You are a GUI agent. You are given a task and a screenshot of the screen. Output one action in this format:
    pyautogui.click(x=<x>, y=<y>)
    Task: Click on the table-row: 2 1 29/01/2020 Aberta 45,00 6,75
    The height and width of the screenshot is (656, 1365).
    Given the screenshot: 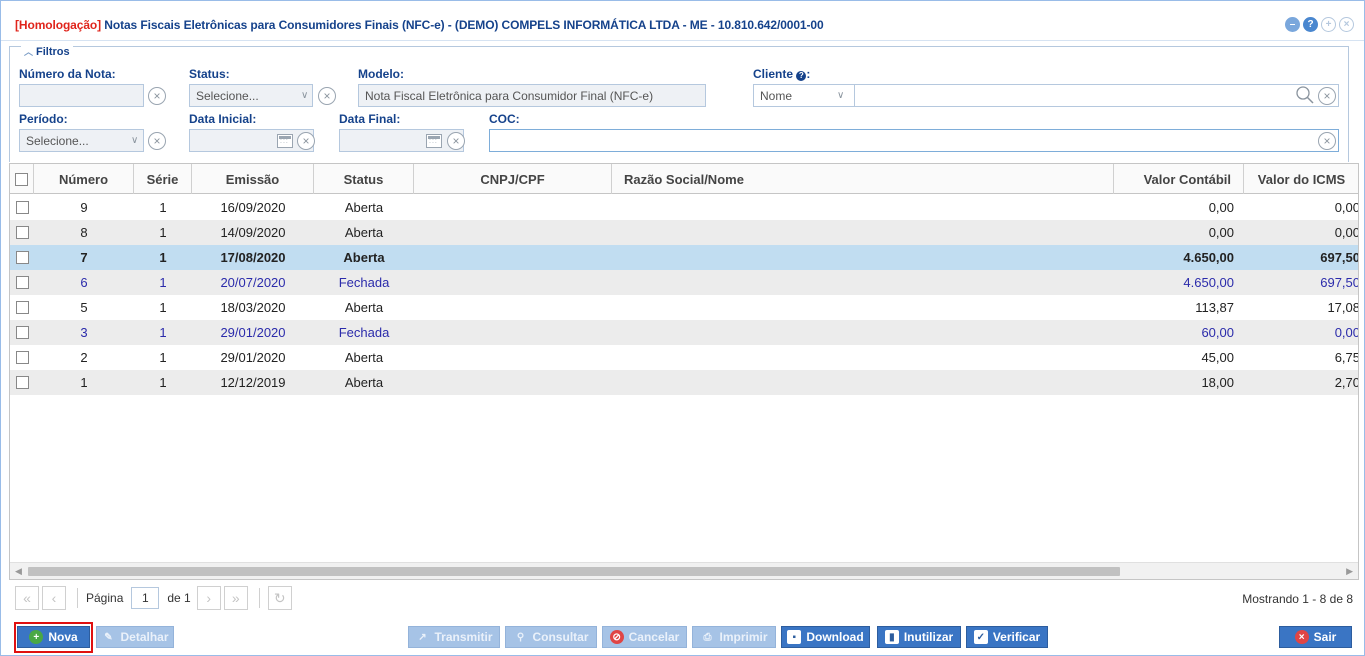 What is the action you would take?
    pyautogui.click(x=684, y=357)
    